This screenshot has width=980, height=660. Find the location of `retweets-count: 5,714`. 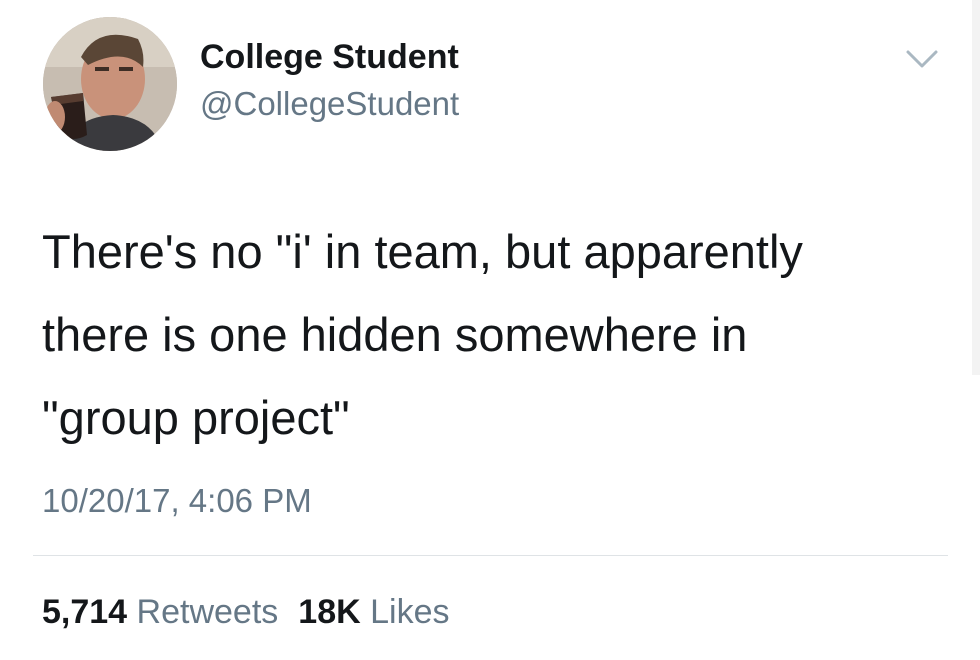

retweets-count: 5,714 is located at coordinates (85, 612).